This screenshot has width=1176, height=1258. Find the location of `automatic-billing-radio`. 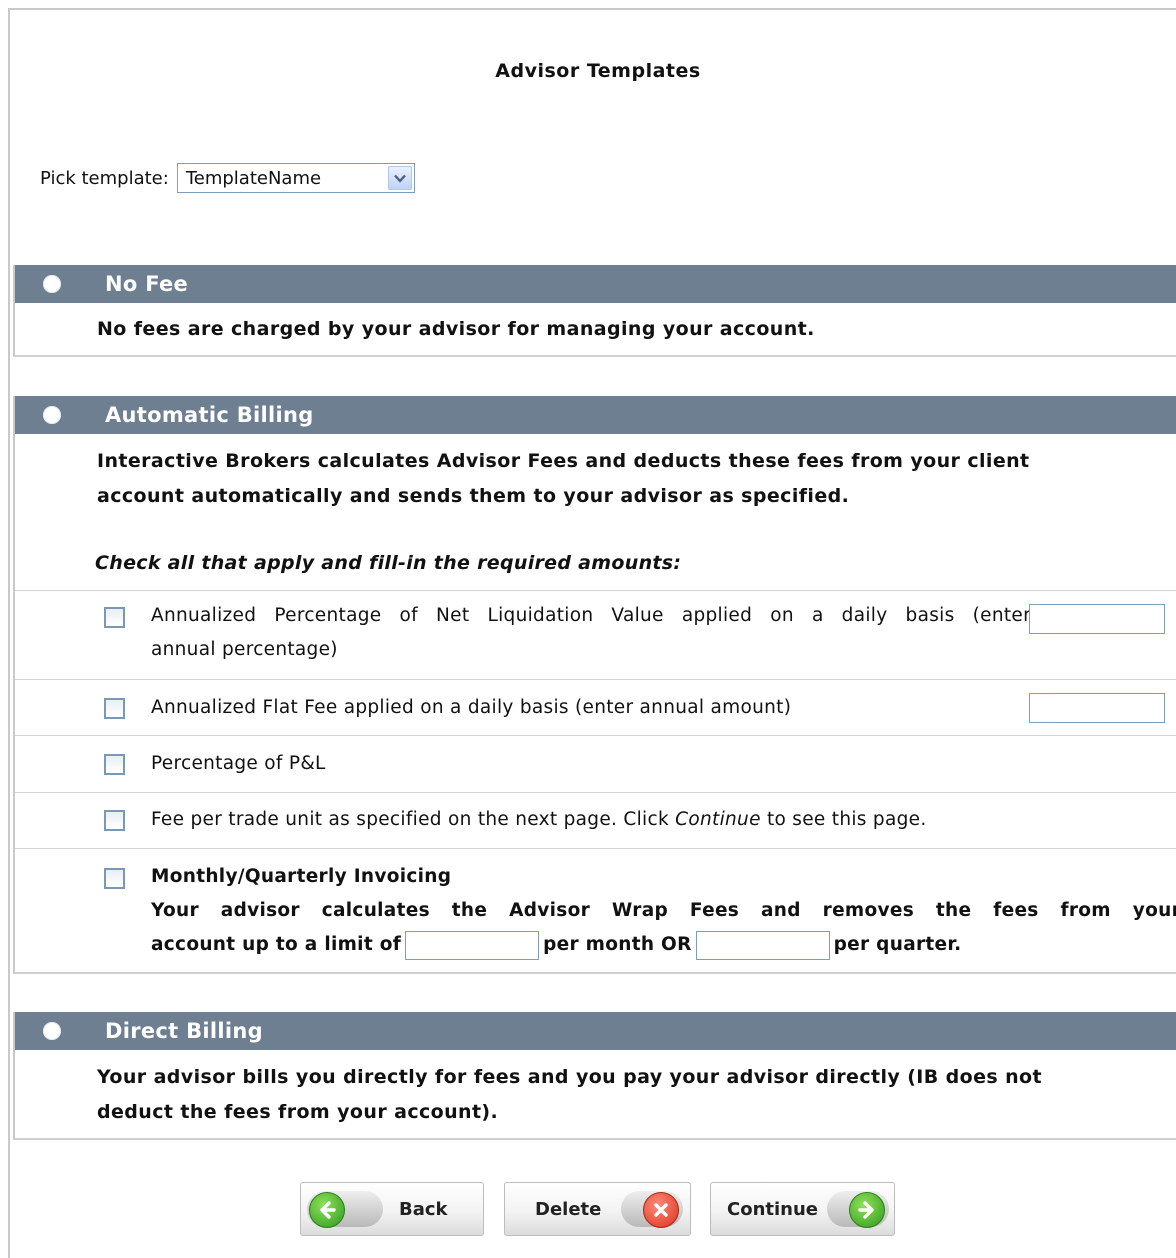

automatic-billing-radio is located at coordinates (52, 415).